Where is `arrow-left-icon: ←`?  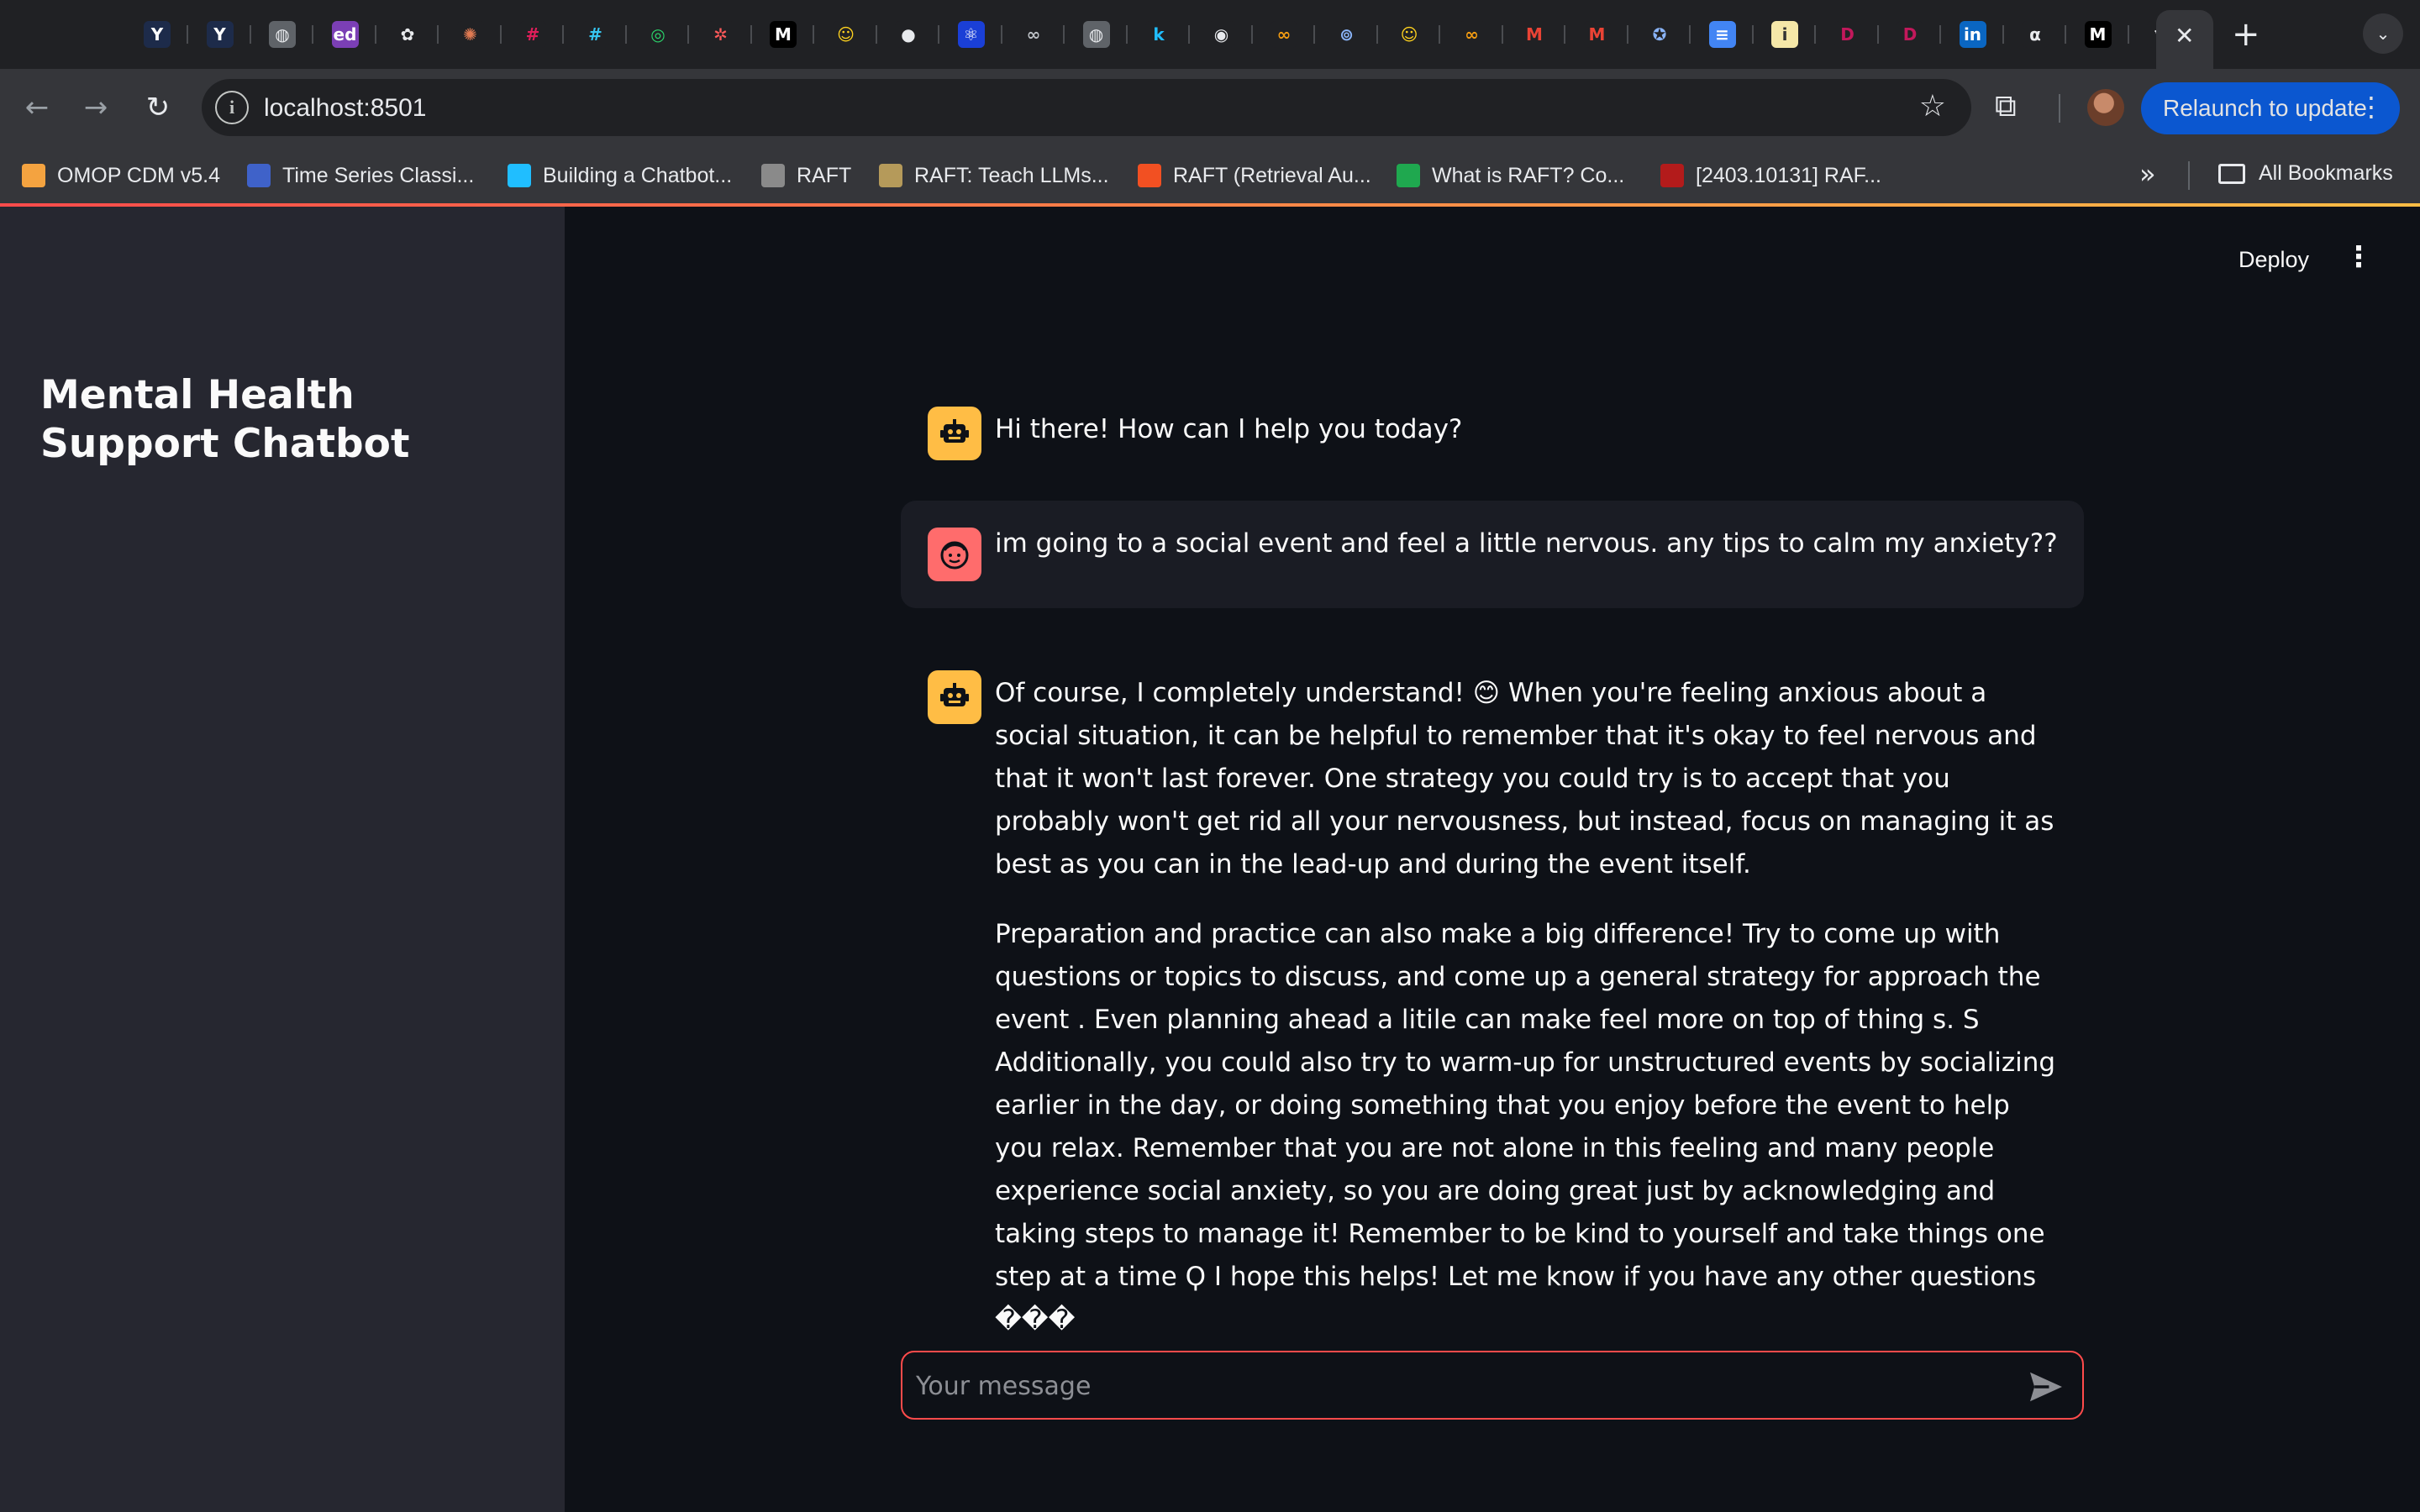
arrow-left-icon: ← is located at coordinates (37, 107).